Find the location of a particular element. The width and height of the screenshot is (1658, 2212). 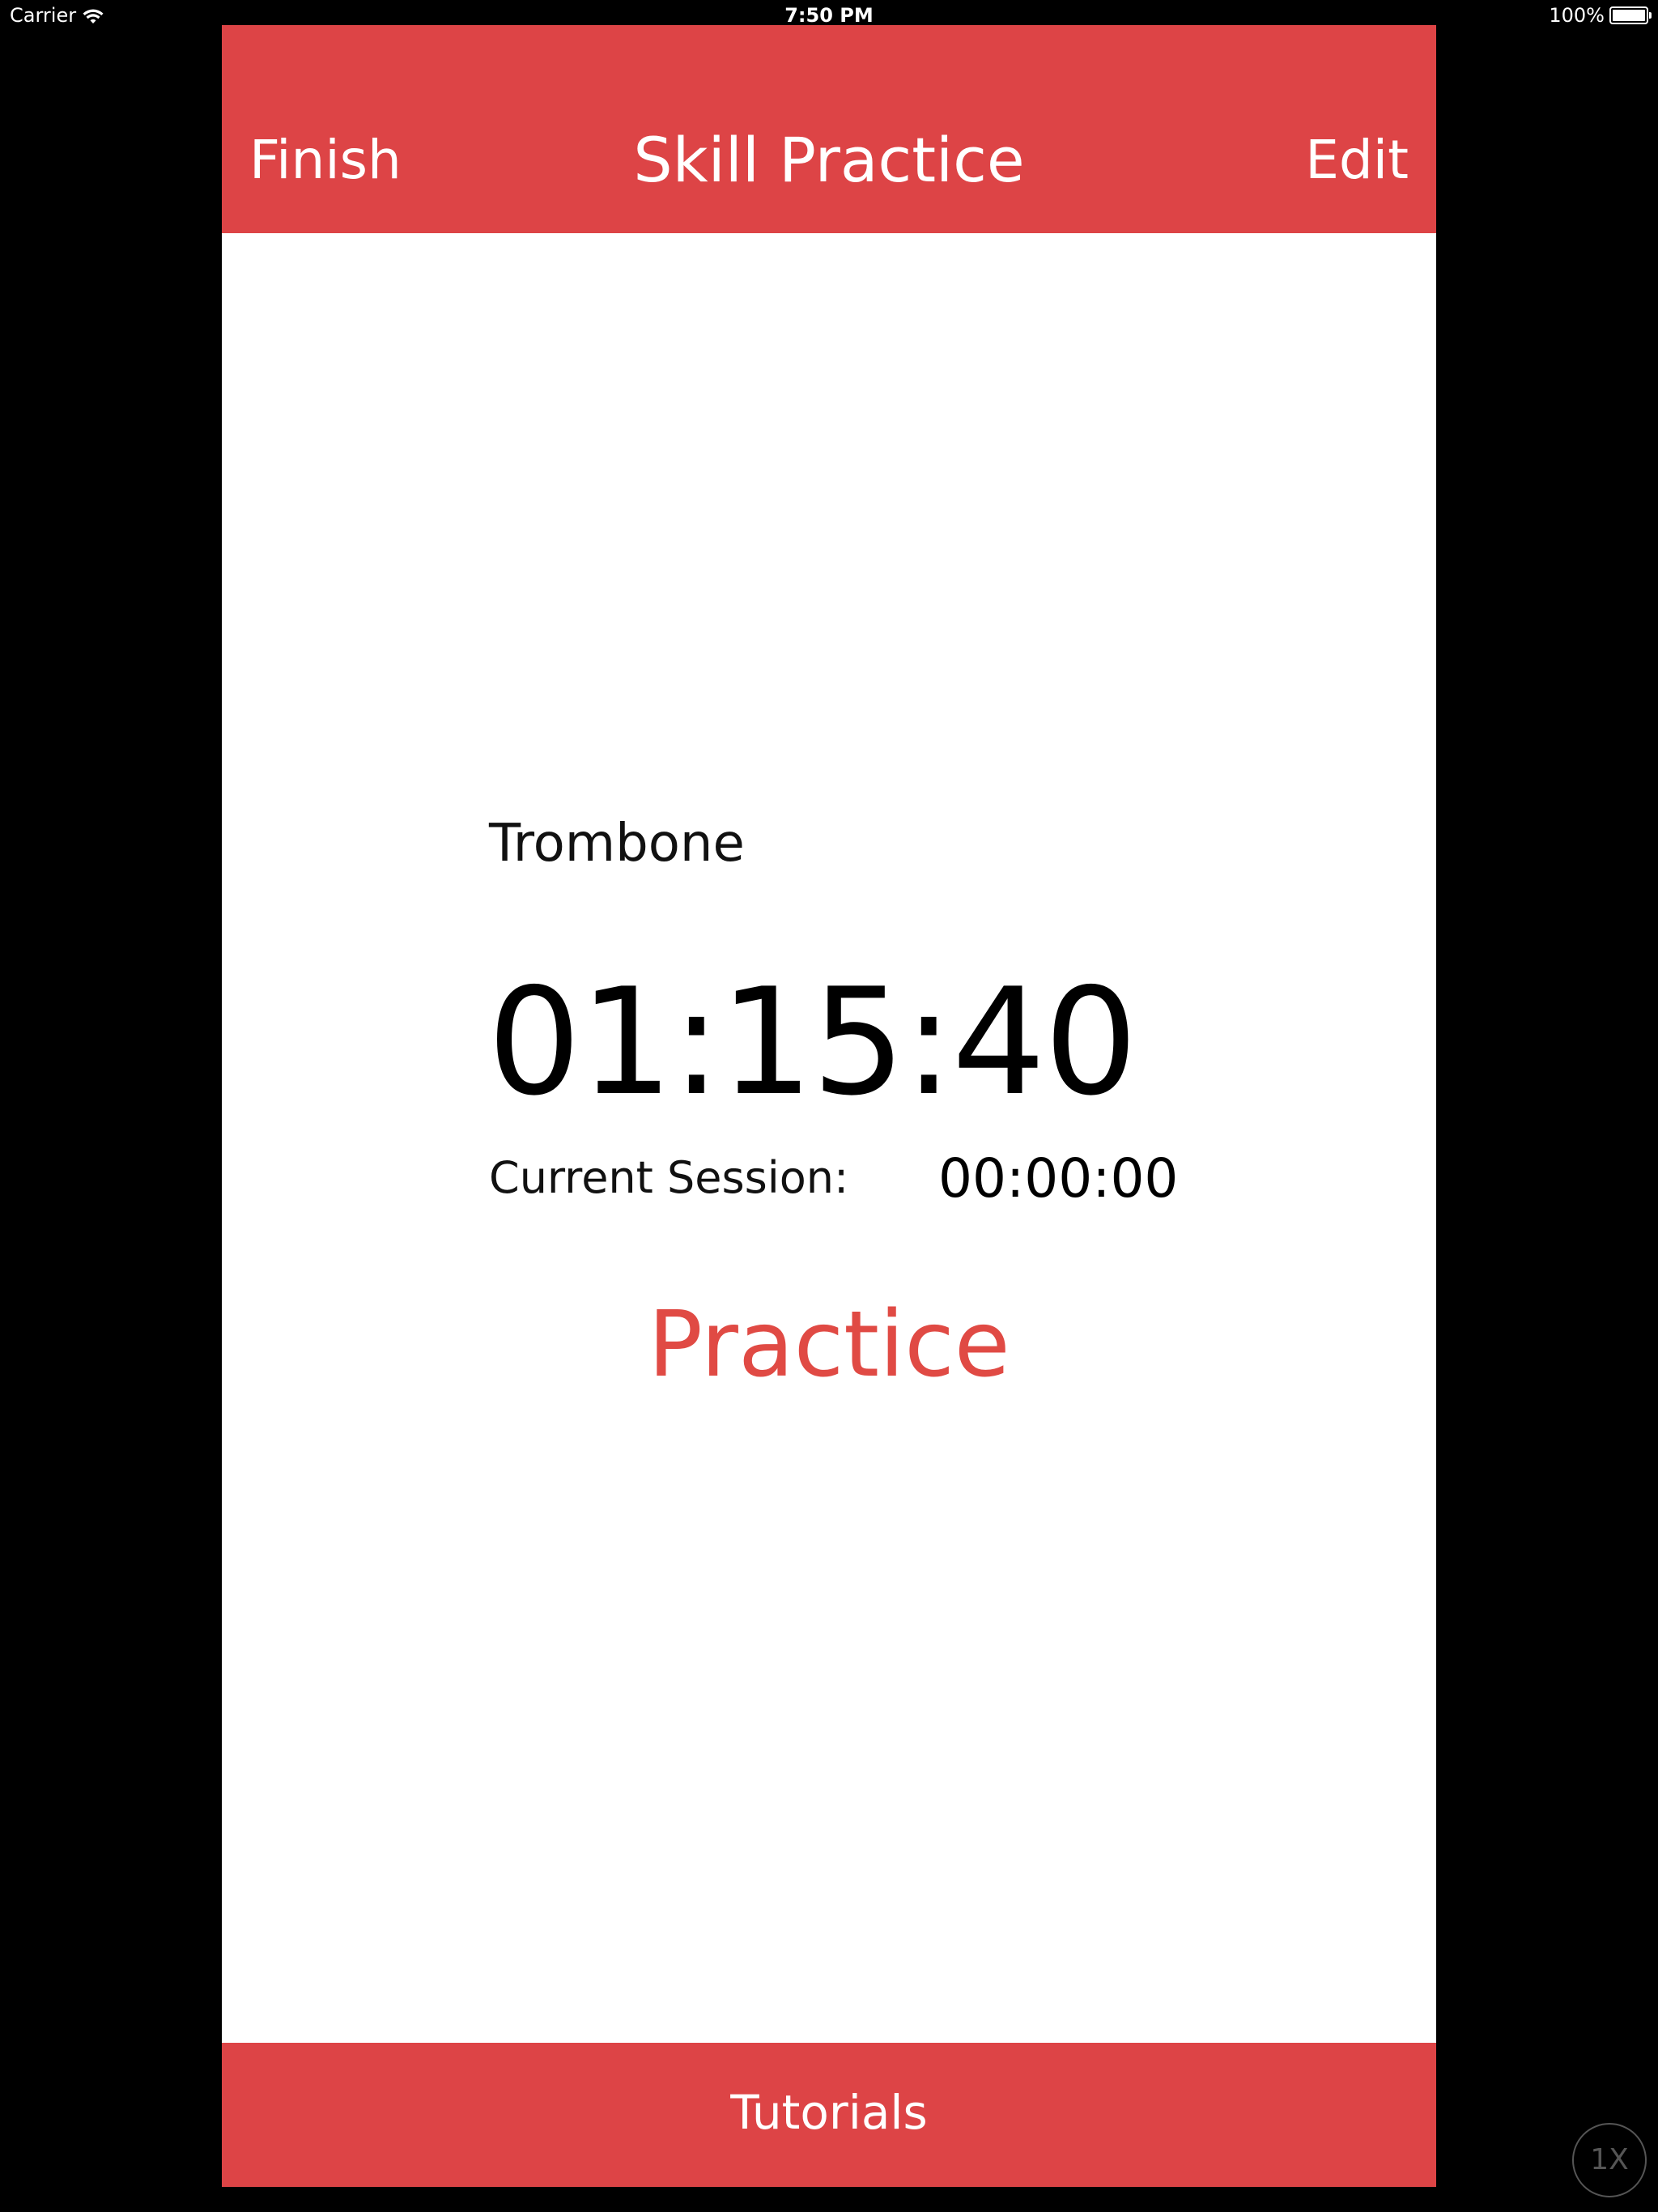

current-session-label: Current Session: is located at coordinates (669, 1178).